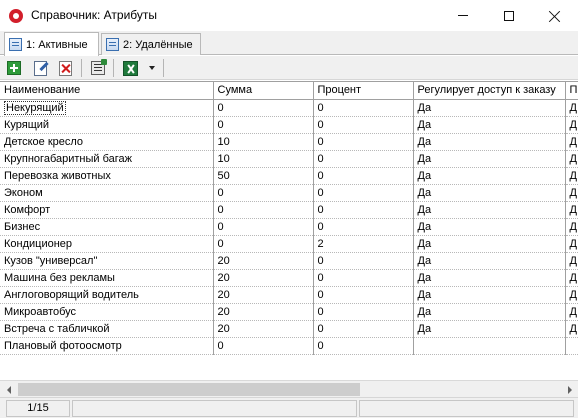 This screenshot has width=578, height=418. I want to click on table-row: Комфорт 0 0 Да Д, so click(289, 210).